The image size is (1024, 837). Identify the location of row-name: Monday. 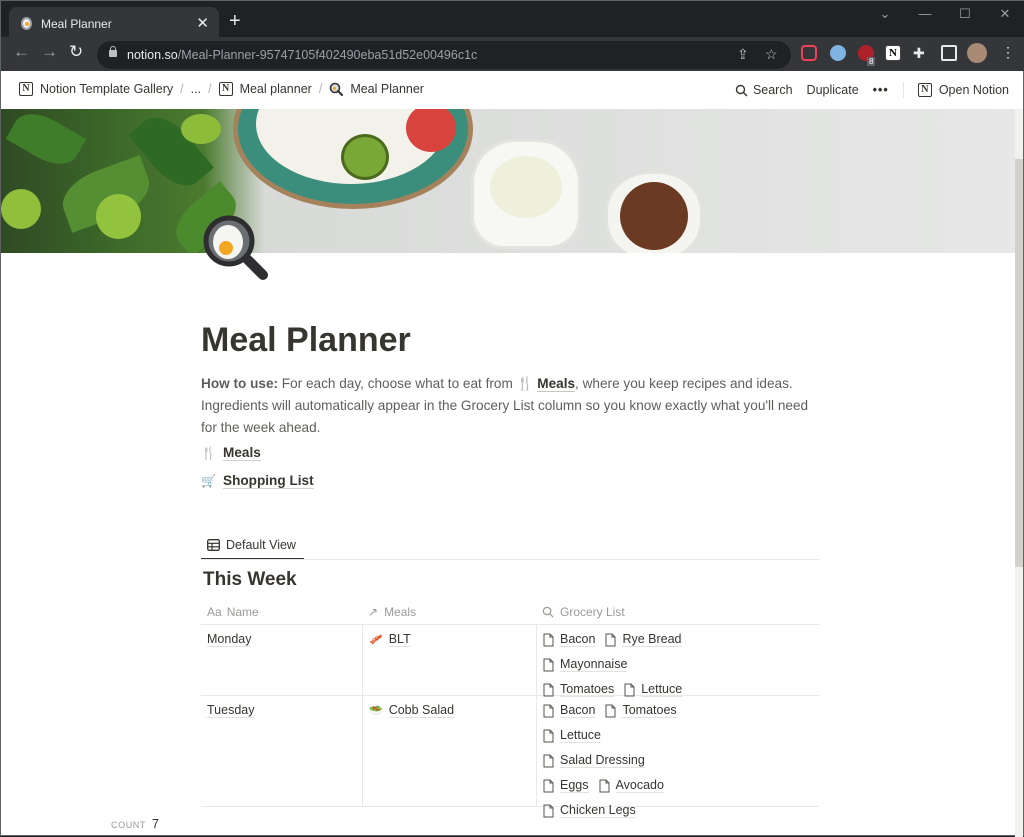
(229, 639).